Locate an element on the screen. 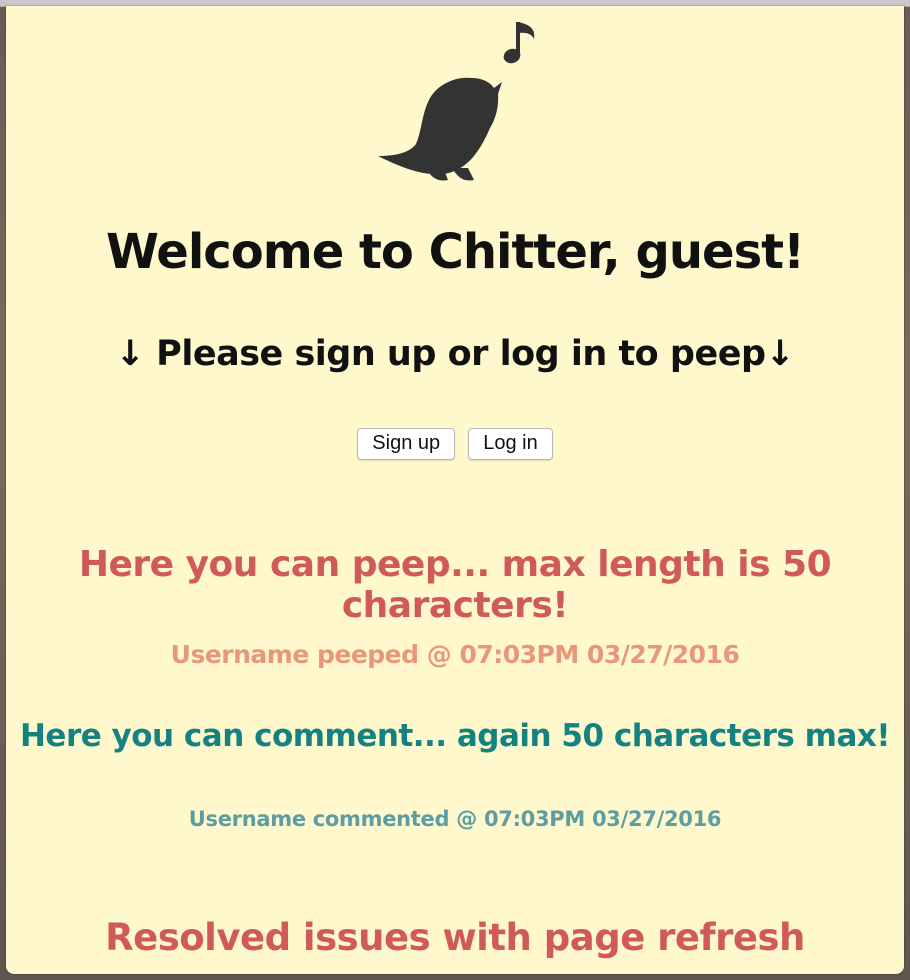 This screenshot has height=980, width=910. resolved-peep-text: Resolved issues with page refresh is located at coordinates (455, 937).